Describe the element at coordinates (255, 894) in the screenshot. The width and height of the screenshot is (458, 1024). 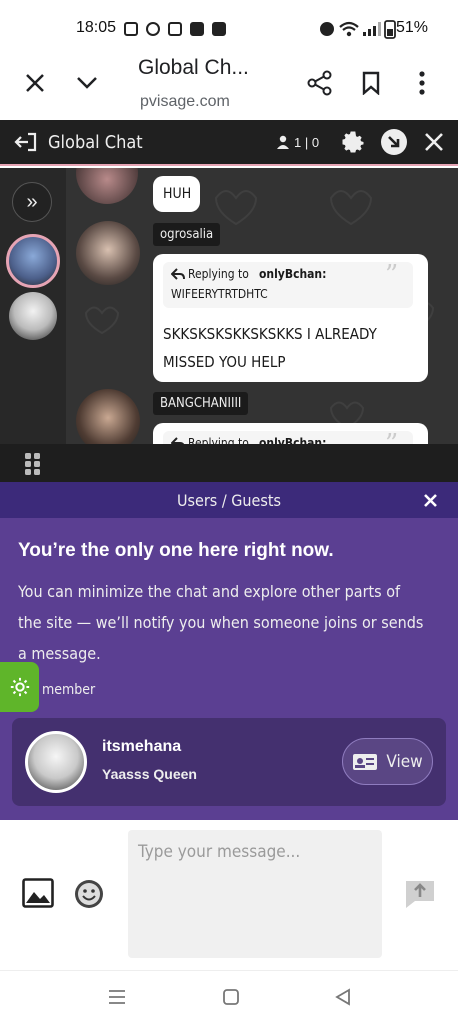
I see `message-input` at that location.